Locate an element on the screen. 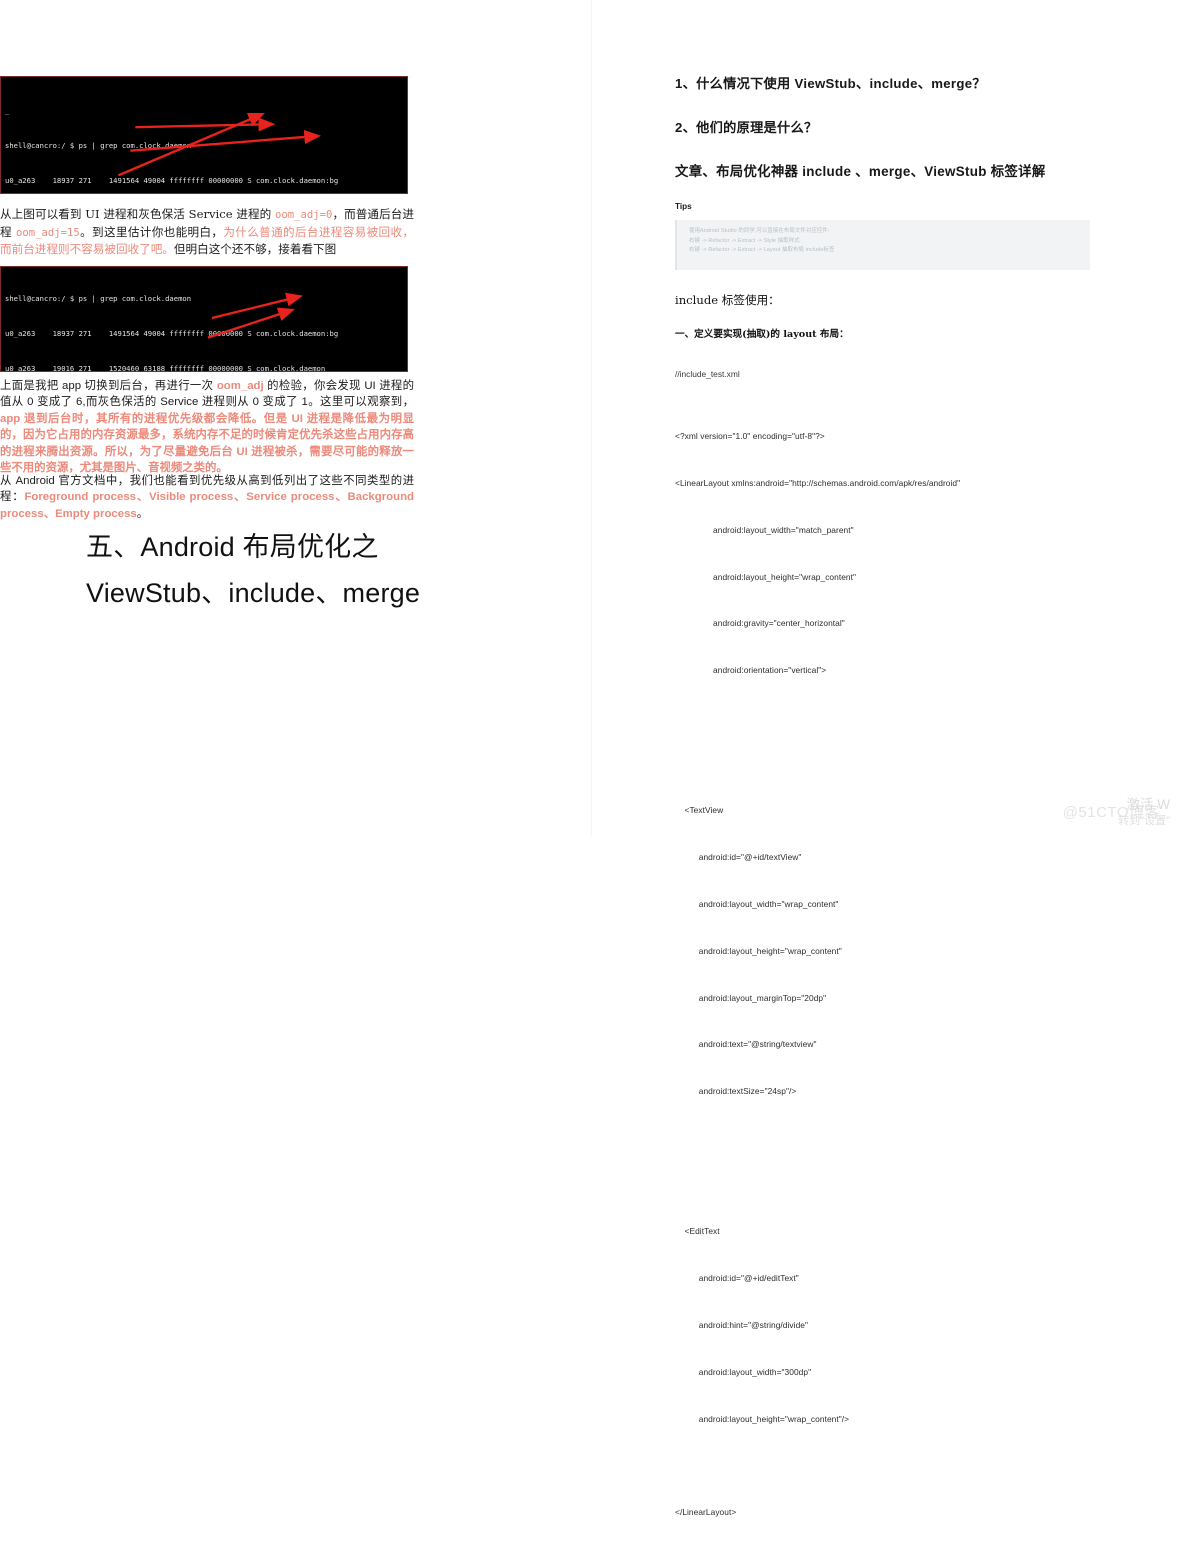 Image resolution: width=1184 pixels, height=1552 pixels. code-line: android:layout_width="300dp" is located at coordinates (743, 1371).